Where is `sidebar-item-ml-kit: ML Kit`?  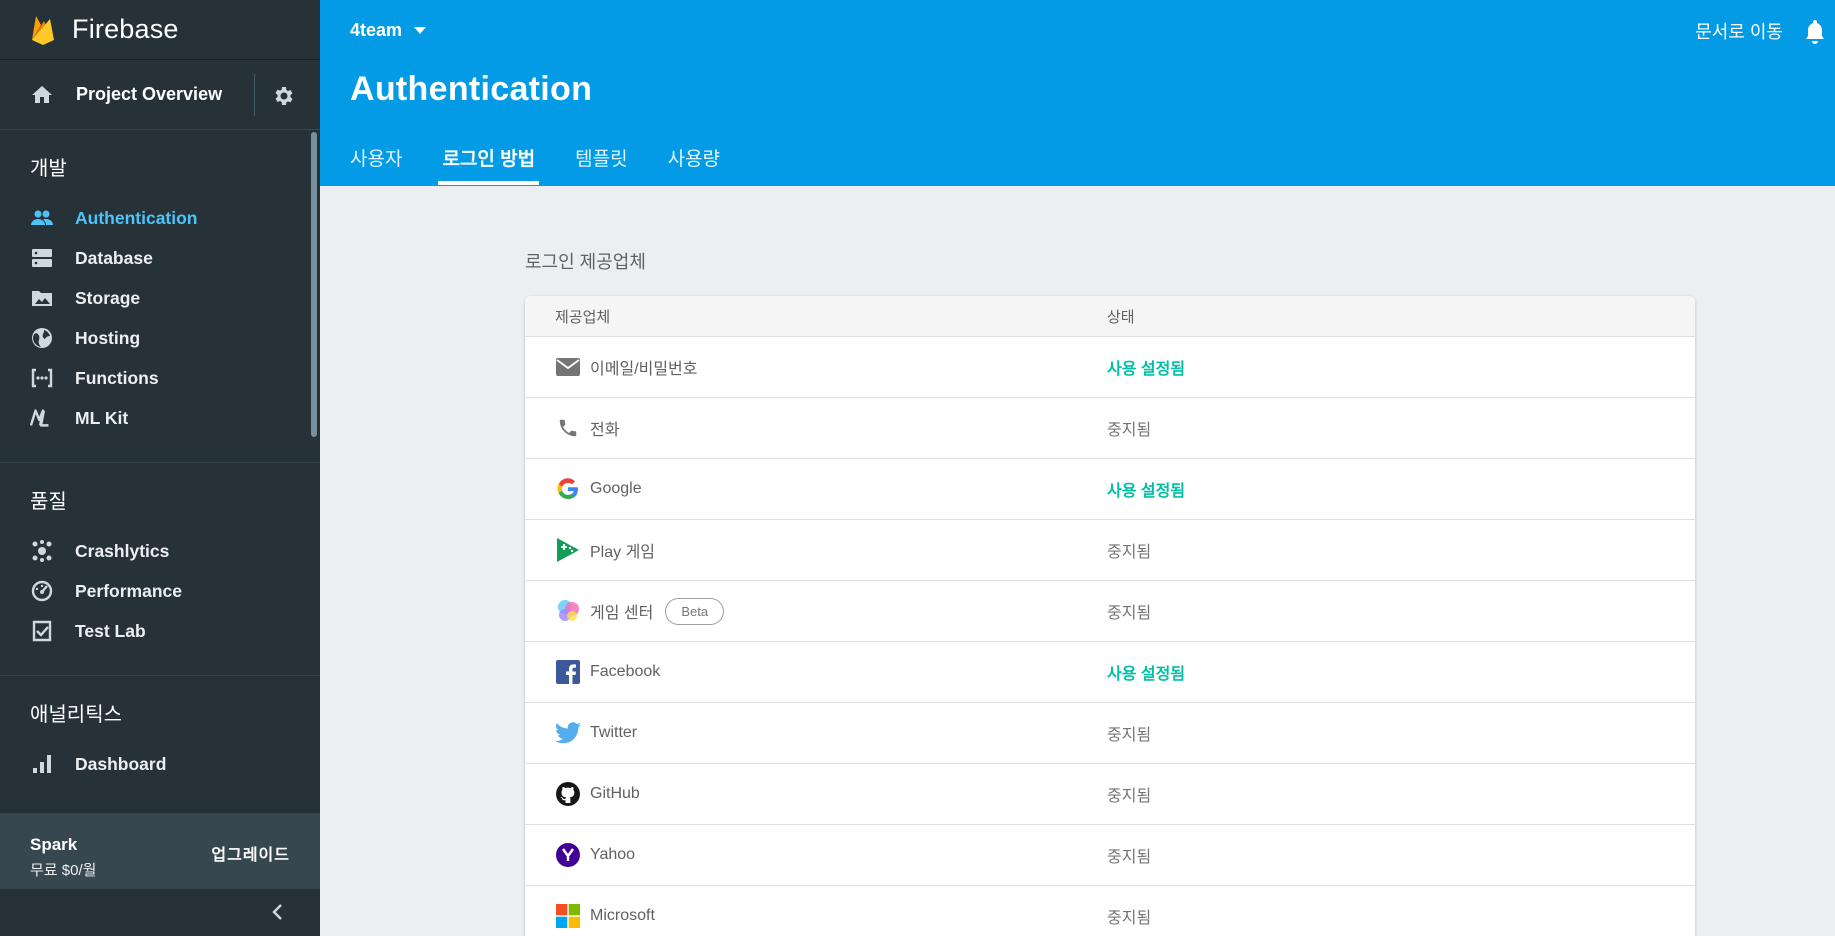
sidebar-item-ml-kit: ML Kit is located at coordinates (160, 418).